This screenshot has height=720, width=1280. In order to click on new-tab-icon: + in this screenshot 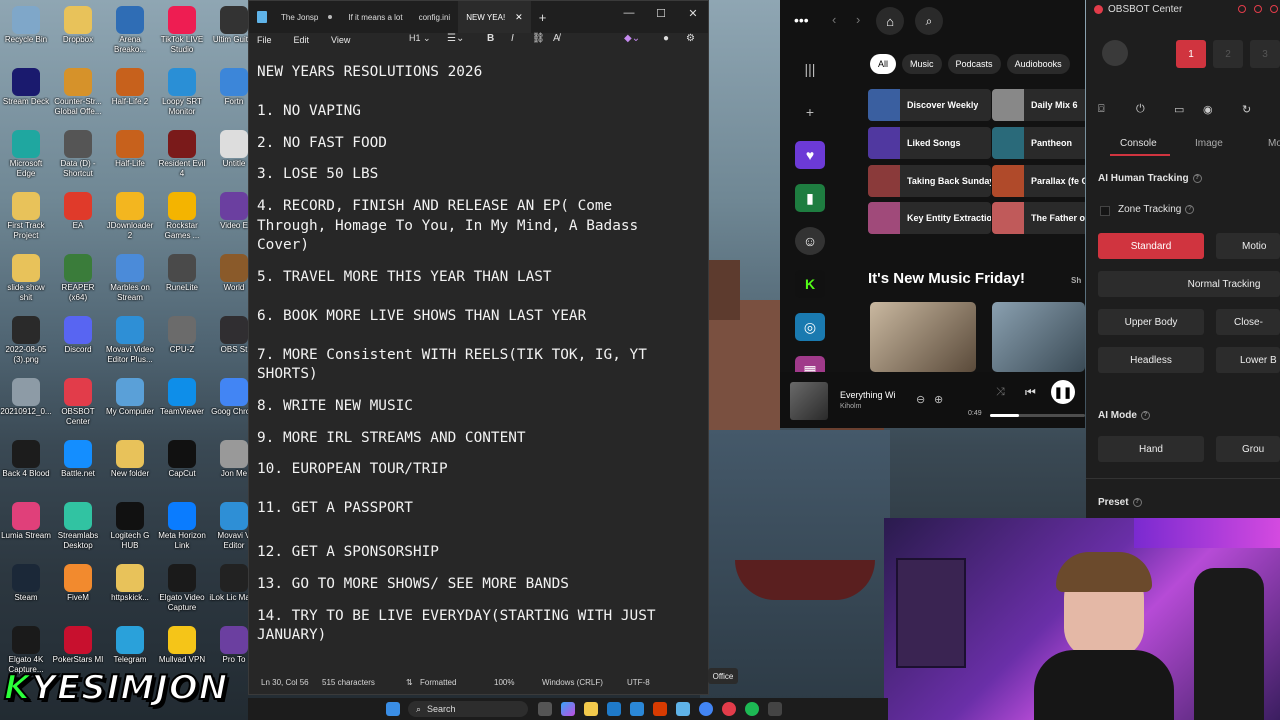, I will do `click(543, 17)`.